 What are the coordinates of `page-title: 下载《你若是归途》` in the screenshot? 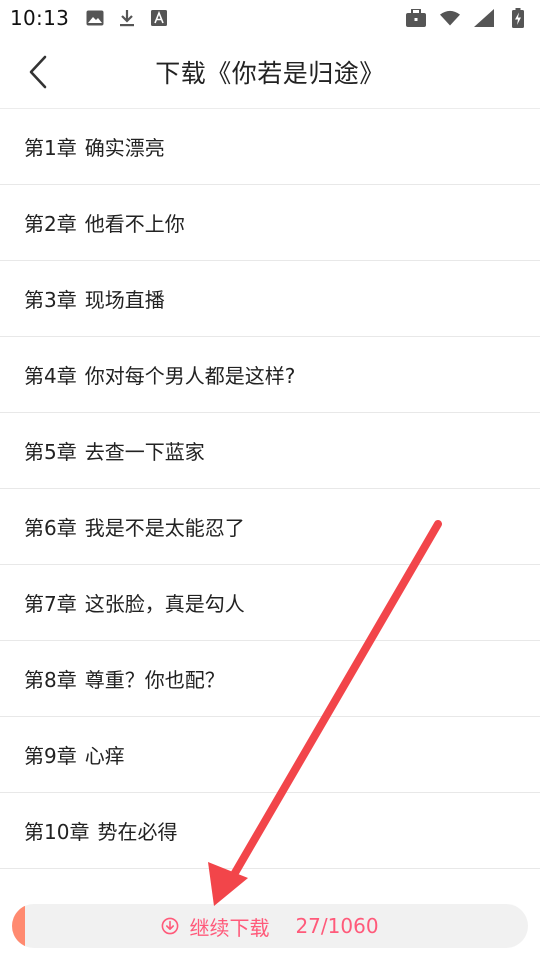 It's located at (270, 73).